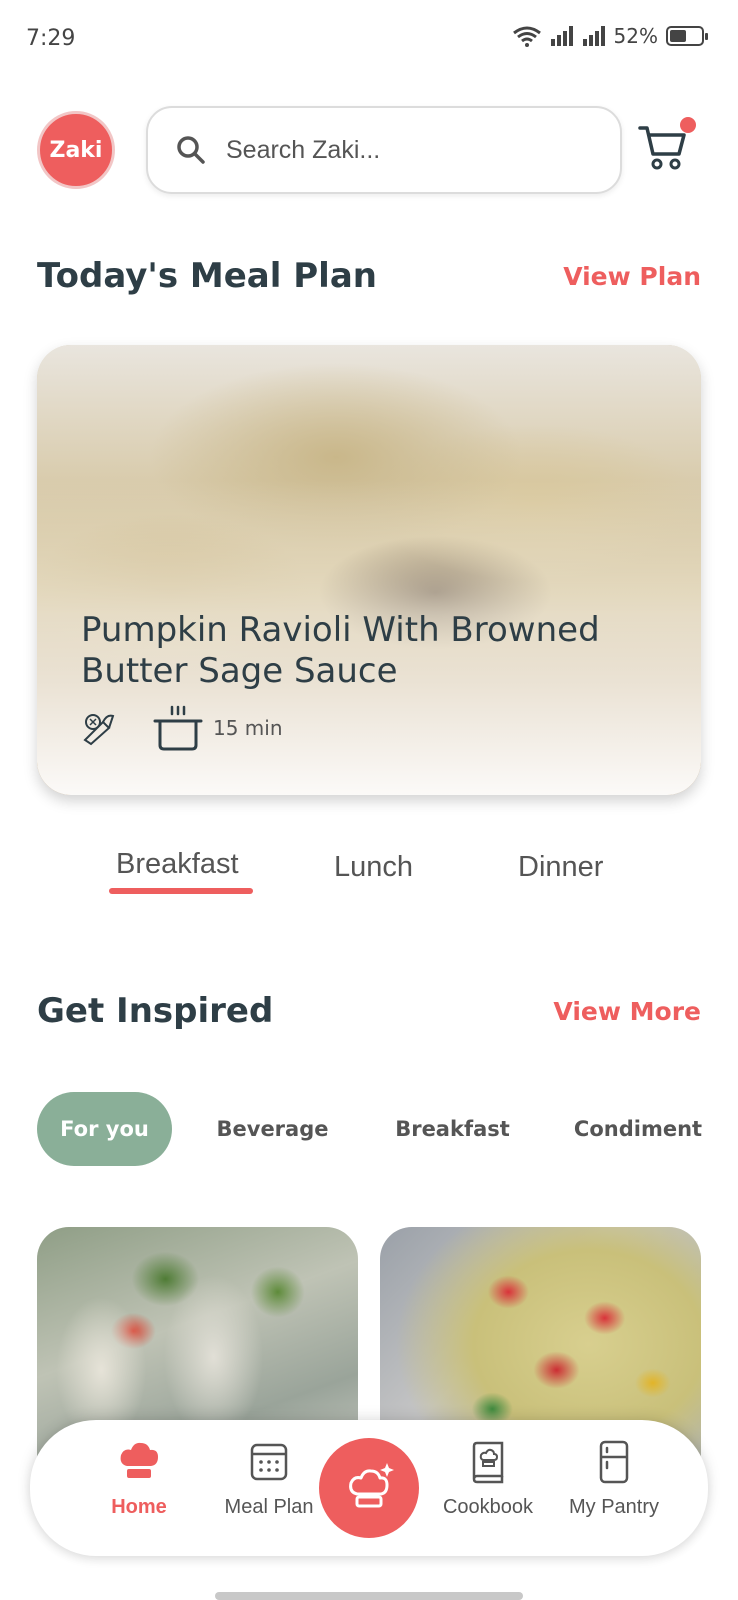  Describe the element at coordinates (371, 1485) in the screenshot. I see `chef-hat-sparkle-icon` at that location.